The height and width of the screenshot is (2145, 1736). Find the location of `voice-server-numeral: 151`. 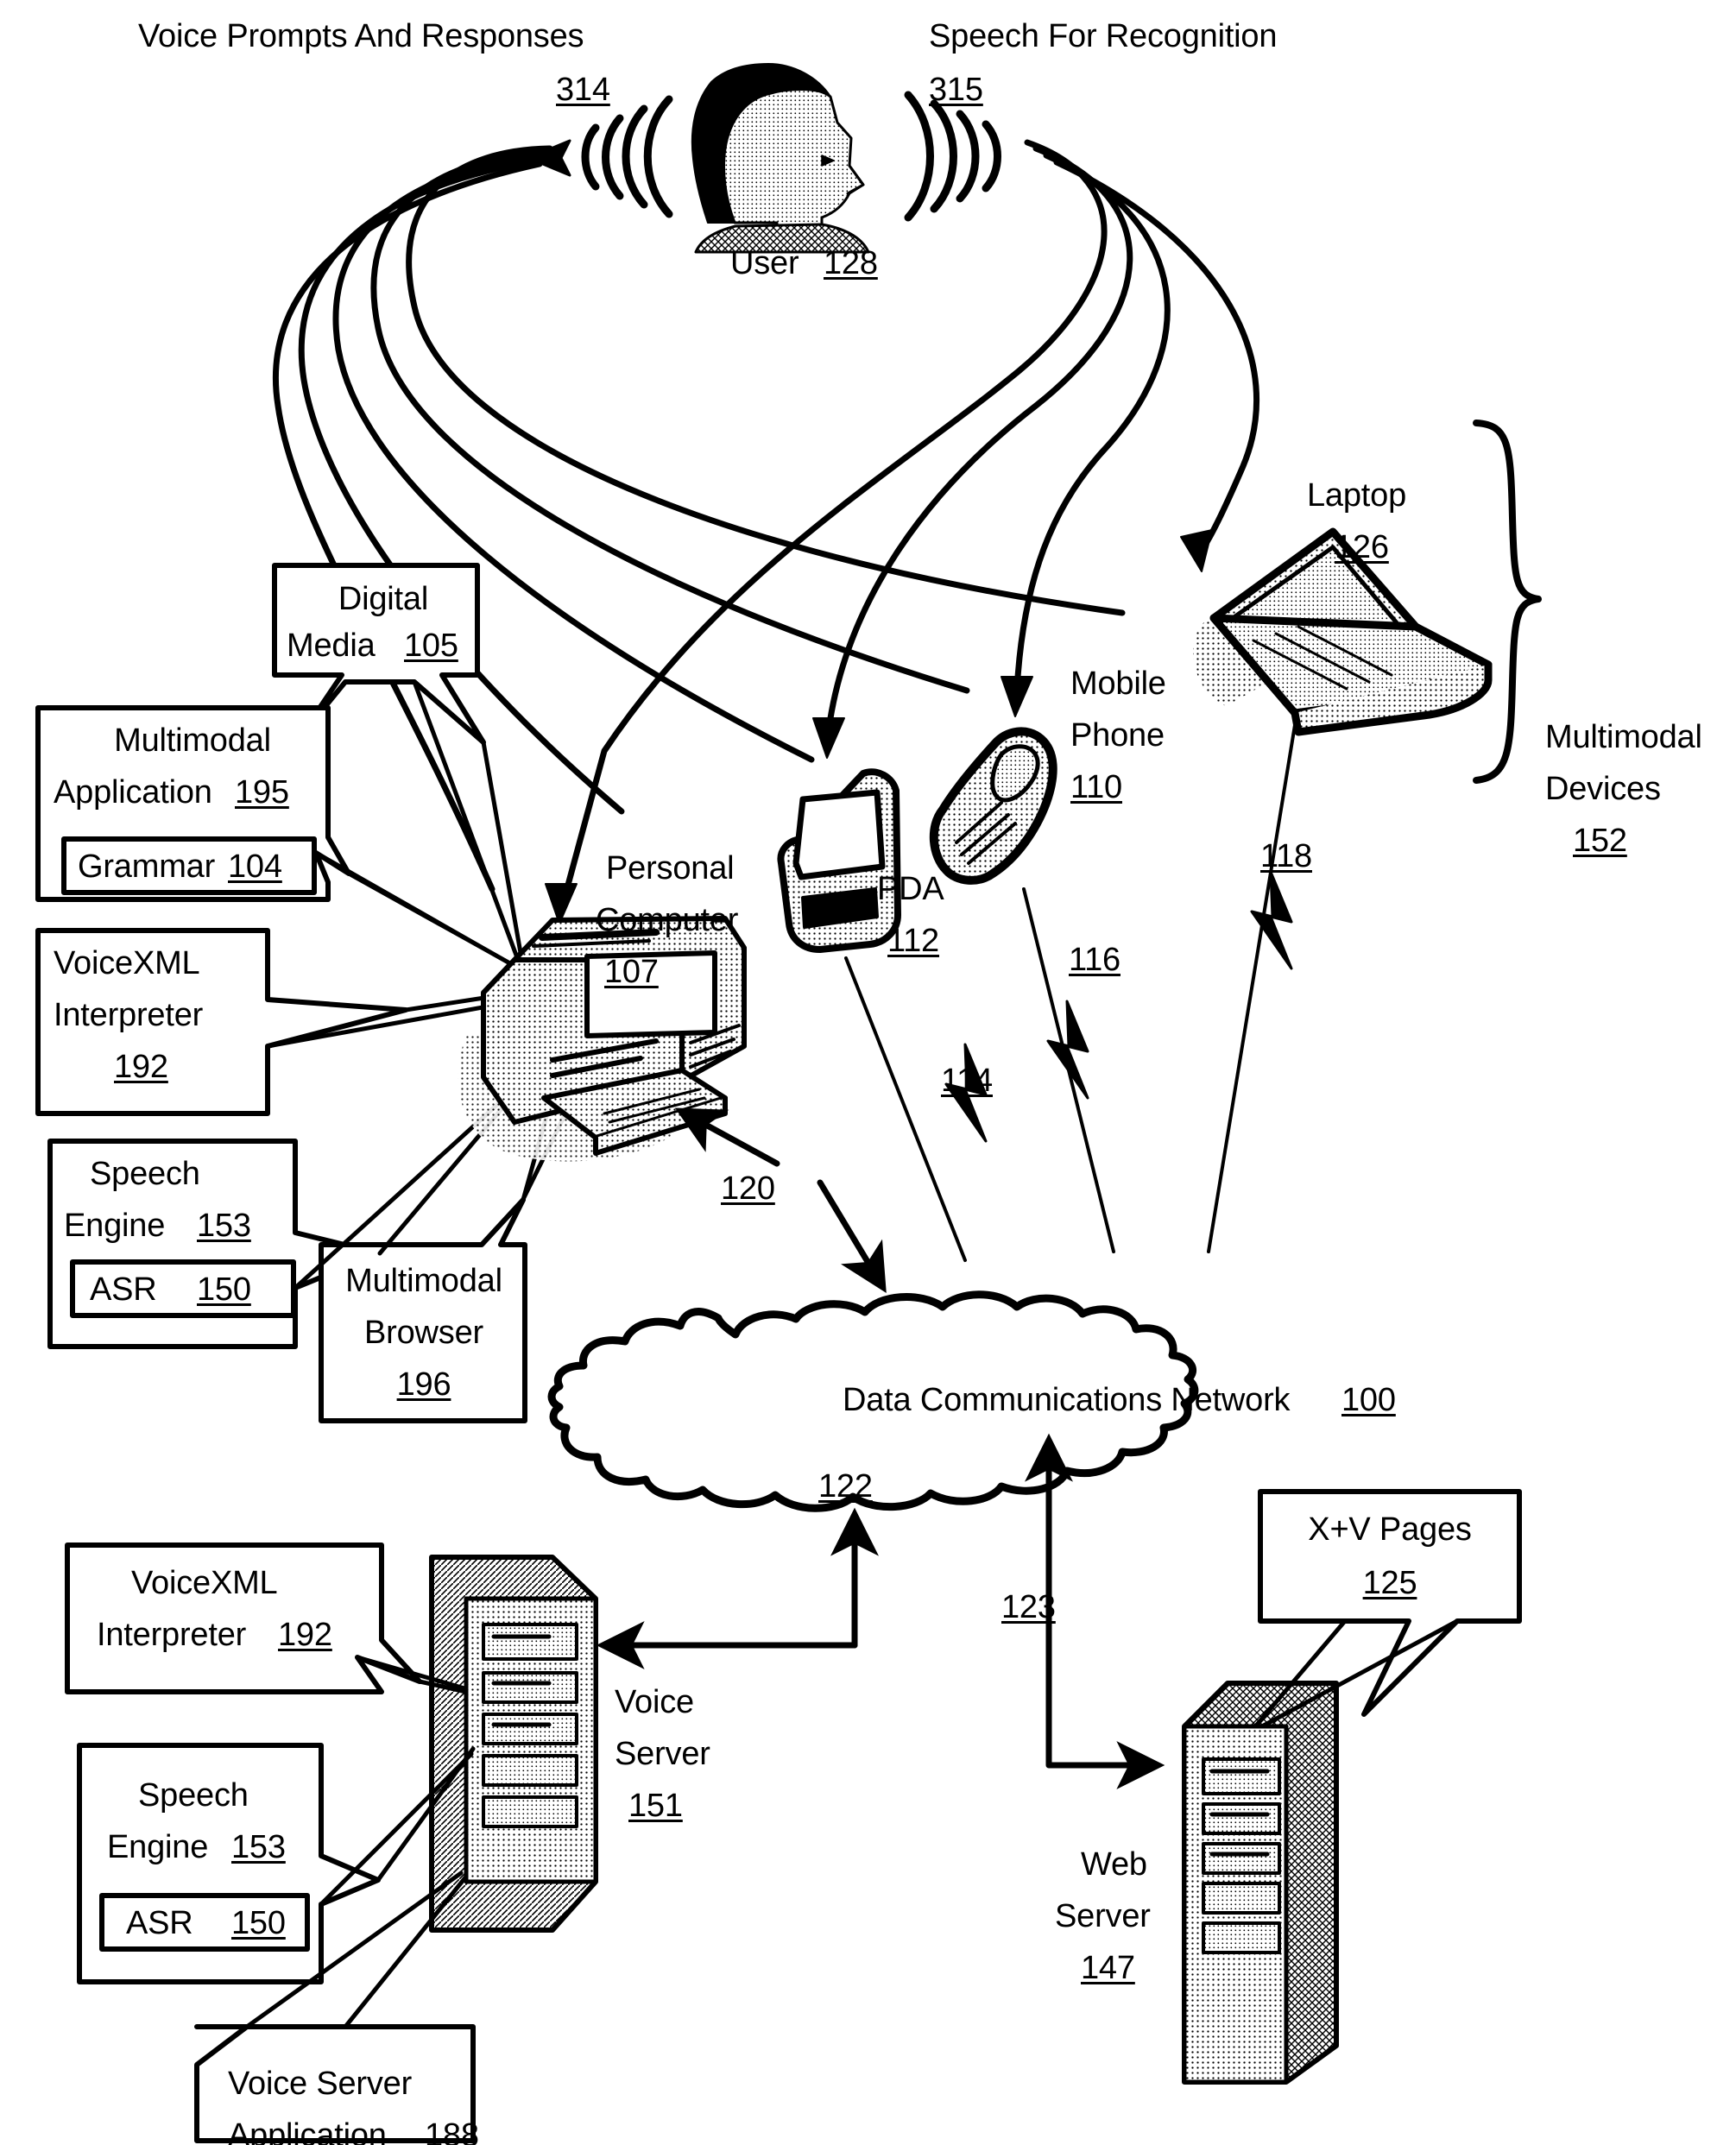

voice-server-numeral: 151 is located at coordinates (655, 1806).